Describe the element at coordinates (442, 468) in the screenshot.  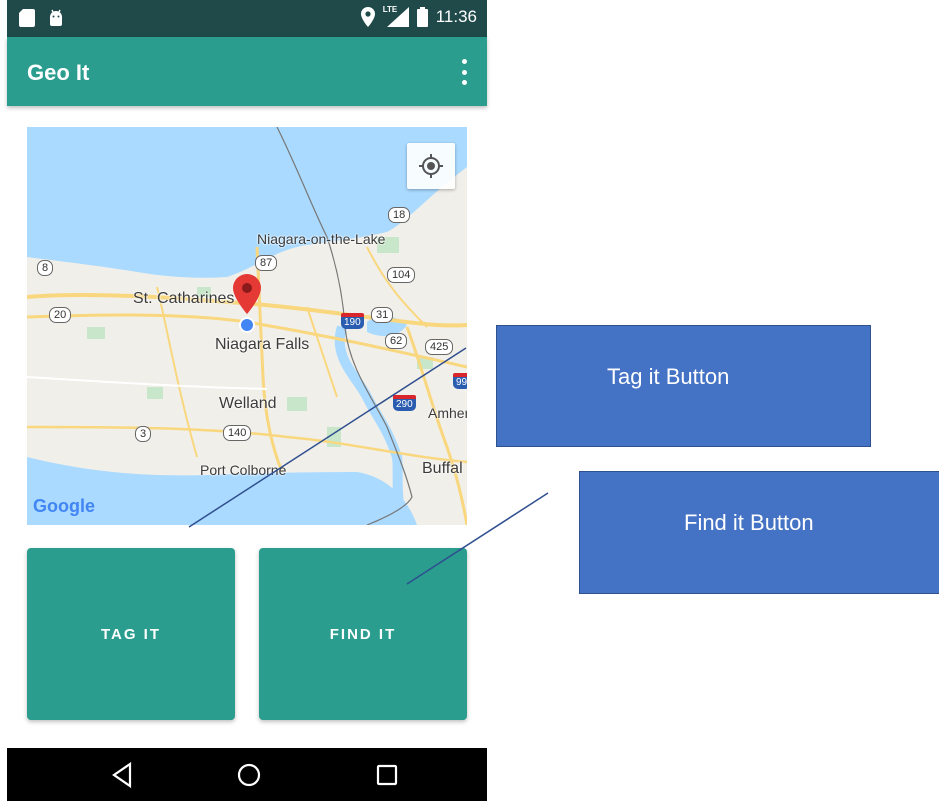
I see `map-label-buffalo: Buffal` at that location.